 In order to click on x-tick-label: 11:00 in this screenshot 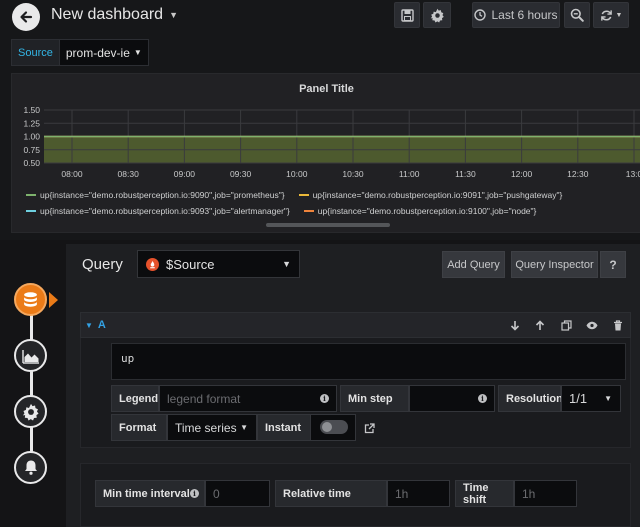, I will do `click(409, 174)`.